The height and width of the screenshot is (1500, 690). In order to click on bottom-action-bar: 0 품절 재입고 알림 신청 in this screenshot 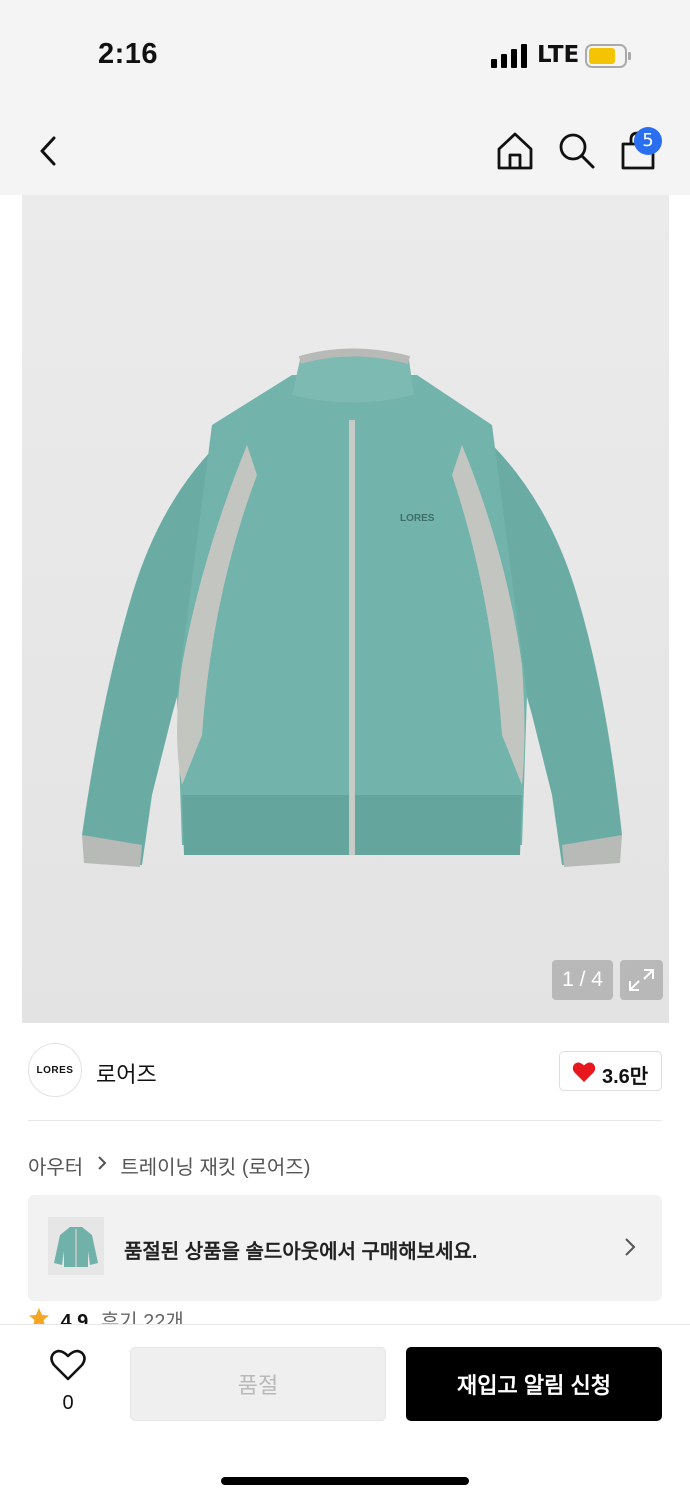, I will do `click(345, 1412)`.